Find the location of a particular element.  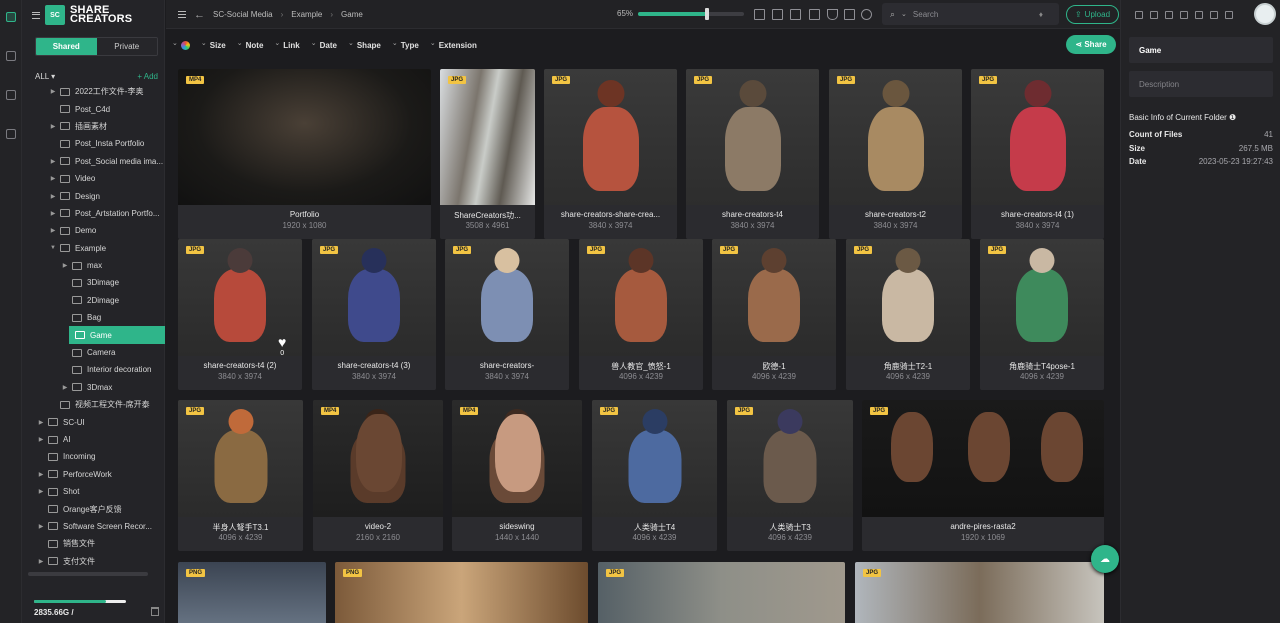

folder-item: Game is located at coordinates (117, 335).